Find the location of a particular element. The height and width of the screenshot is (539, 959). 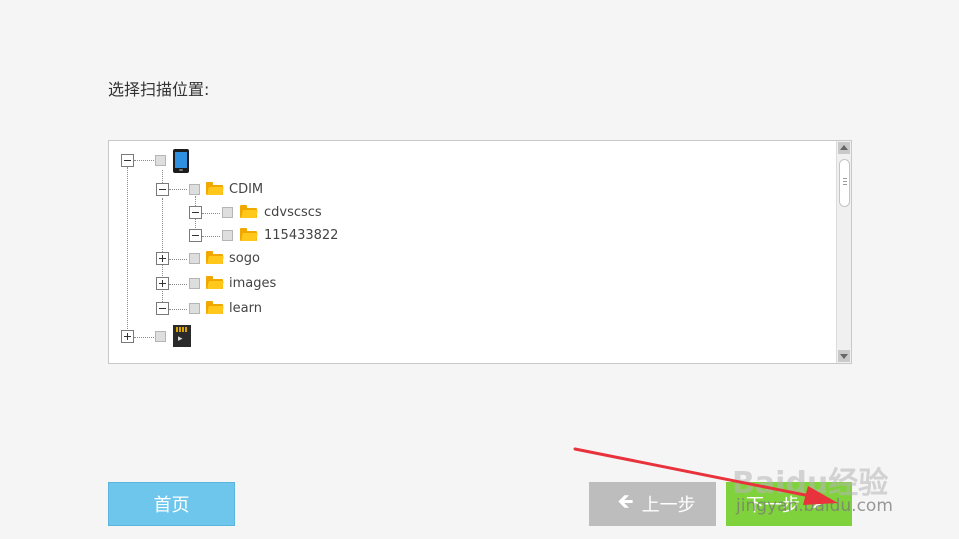

checkbox-images is located at coordinates (194, 283).